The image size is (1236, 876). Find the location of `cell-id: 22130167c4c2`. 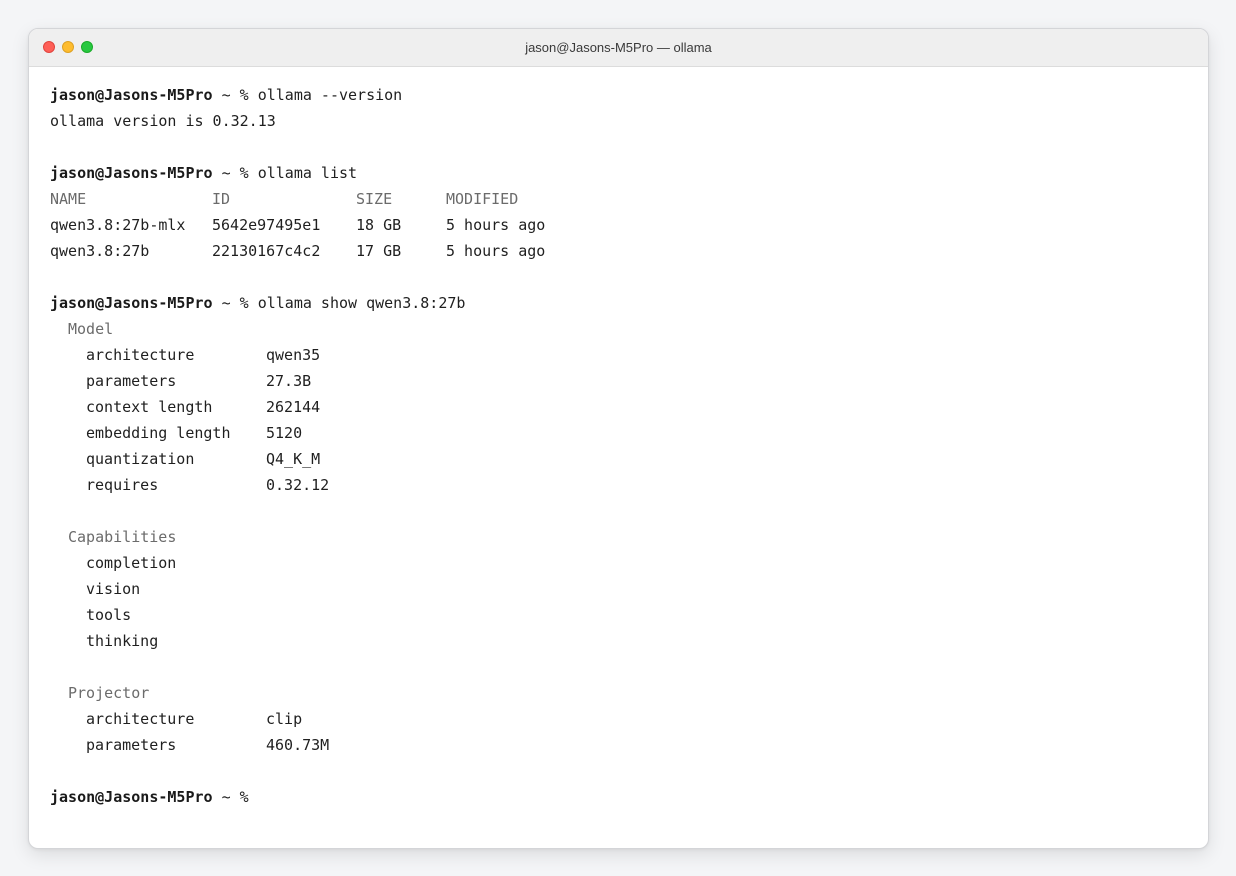

cell-id: 22130167c4c2 is located at coordinates (266, 251).